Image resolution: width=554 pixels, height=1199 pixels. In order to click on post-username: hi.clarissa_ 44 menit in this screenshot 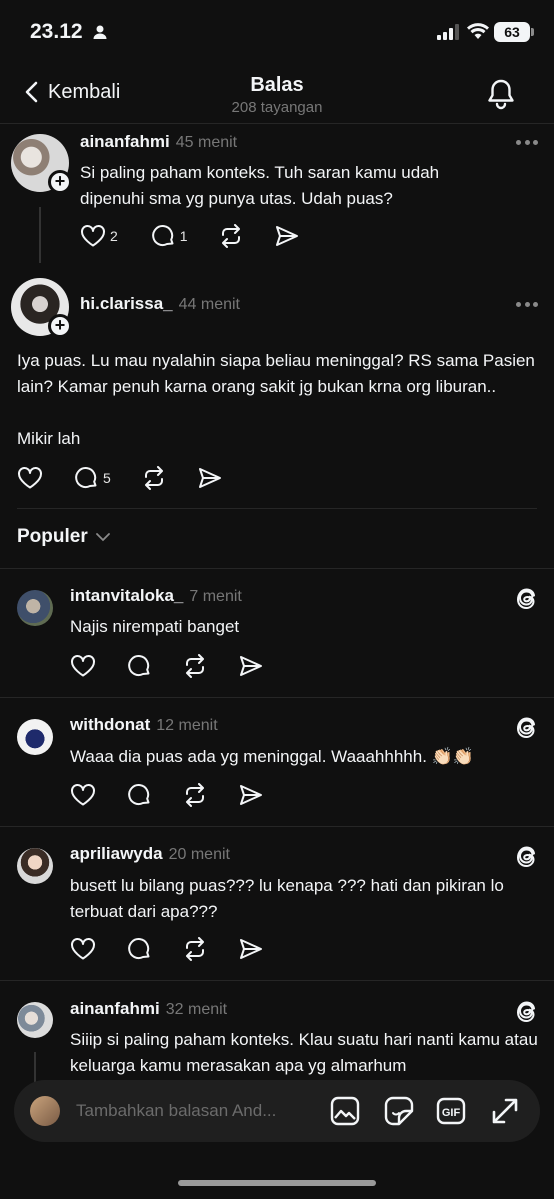, I will do `click(160, 304)`.